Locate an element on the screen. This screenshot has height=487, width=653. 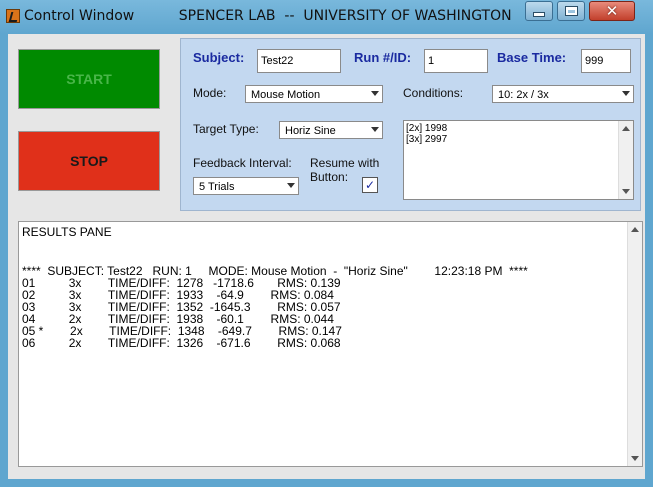
list-item: [3x] 2997 is located at coordinates (518, 139).